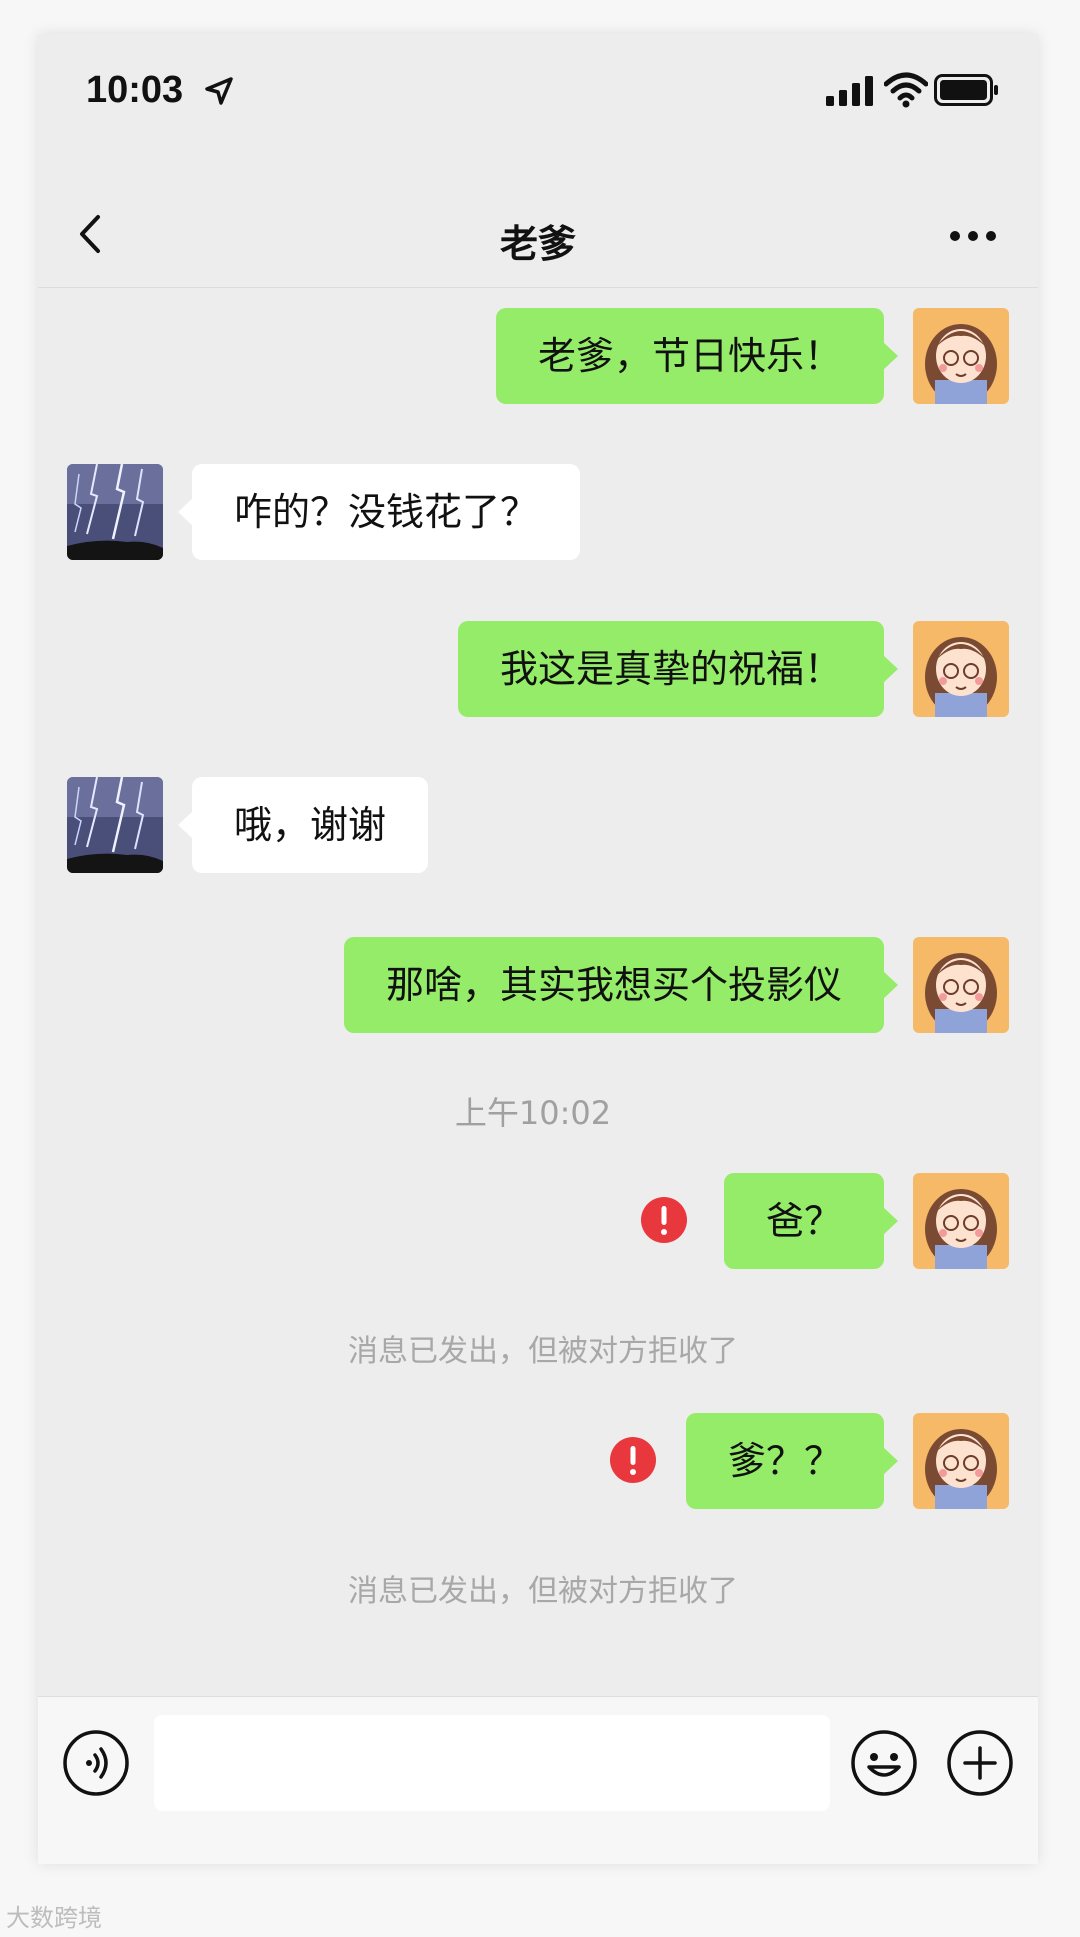  I want to click on status-time: 10:03, so click(135, 90).